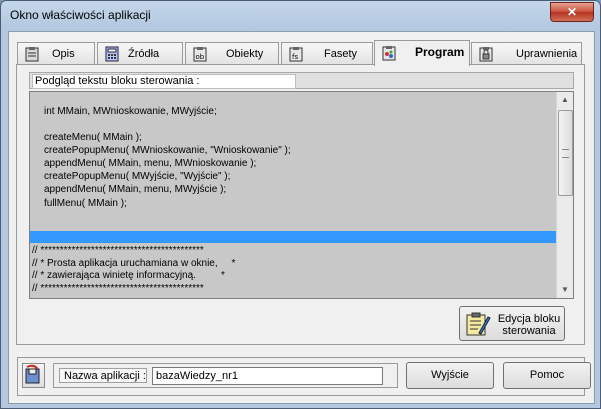 The image size is (601, 409). Describe the element at coordinates (93, 137) in the screenshot. I see `code-line: createMenu( MMain );` at that location.